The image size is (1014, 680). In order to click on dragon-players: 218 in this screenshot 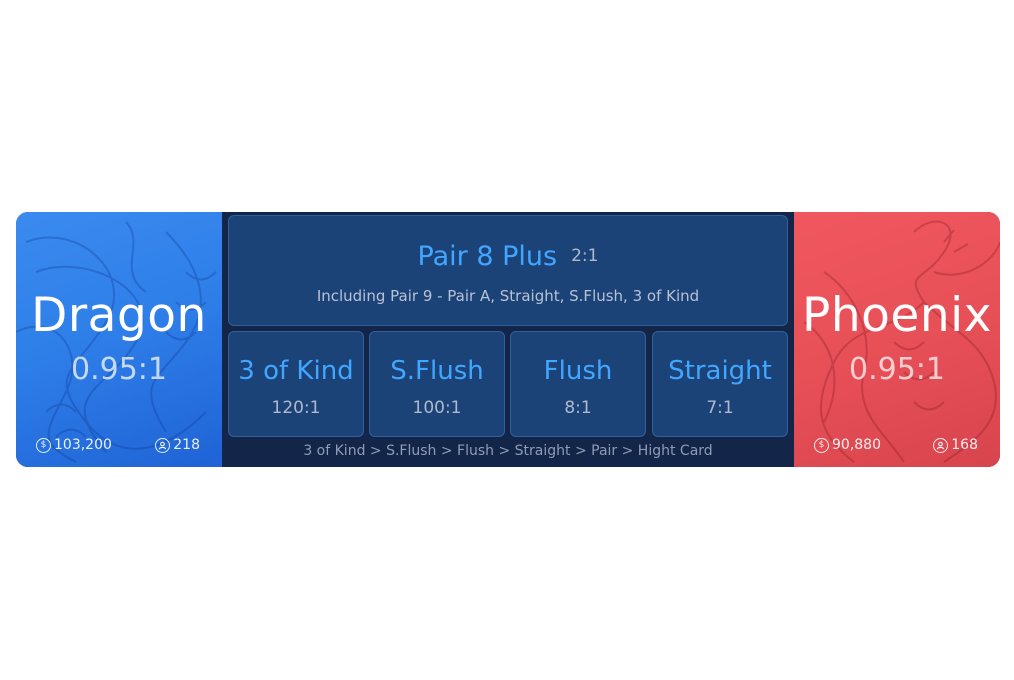, I will do `click(177, 445)`.